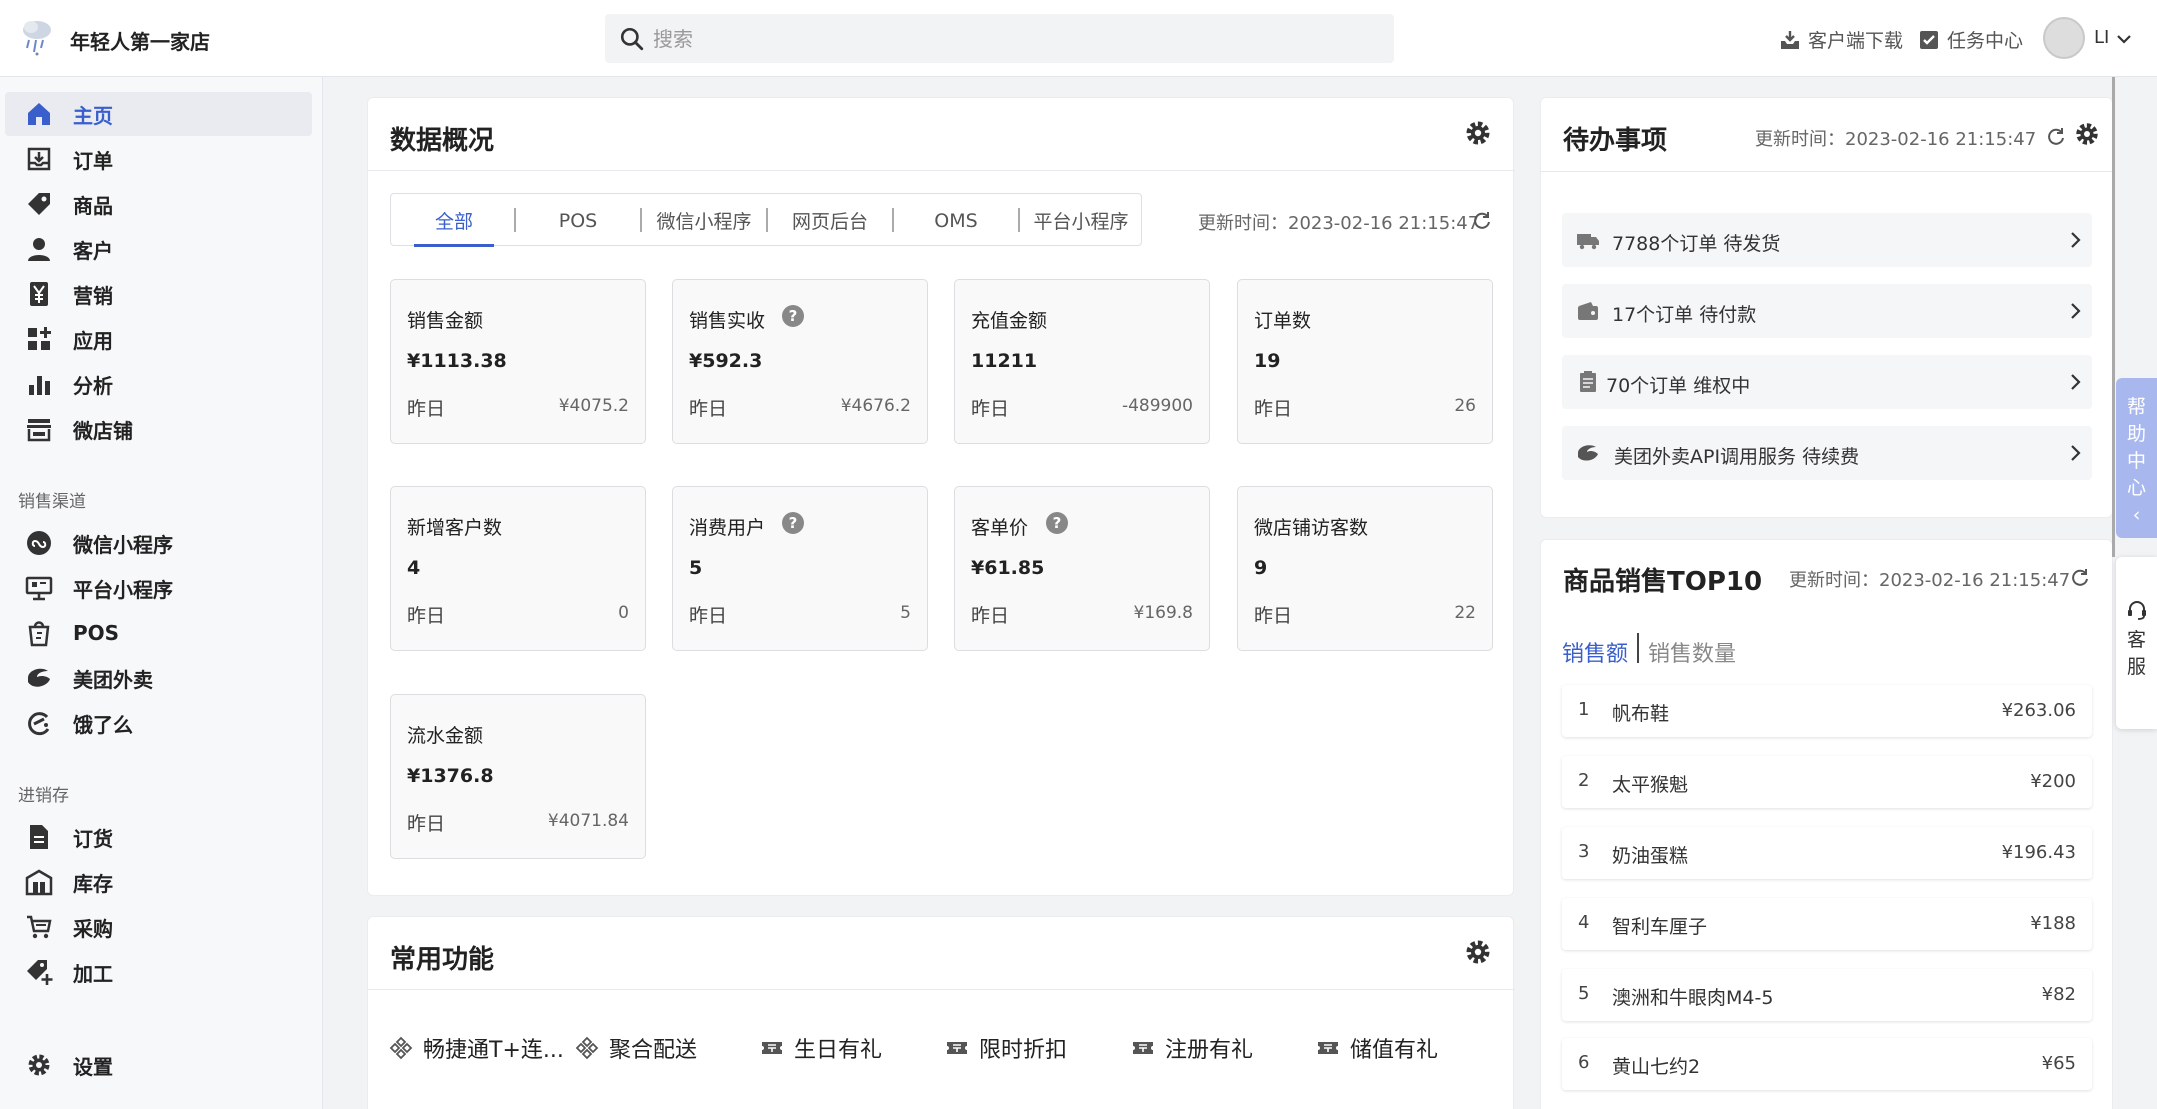  I want to click on product-sales: ¥188, so click(2053, 923).